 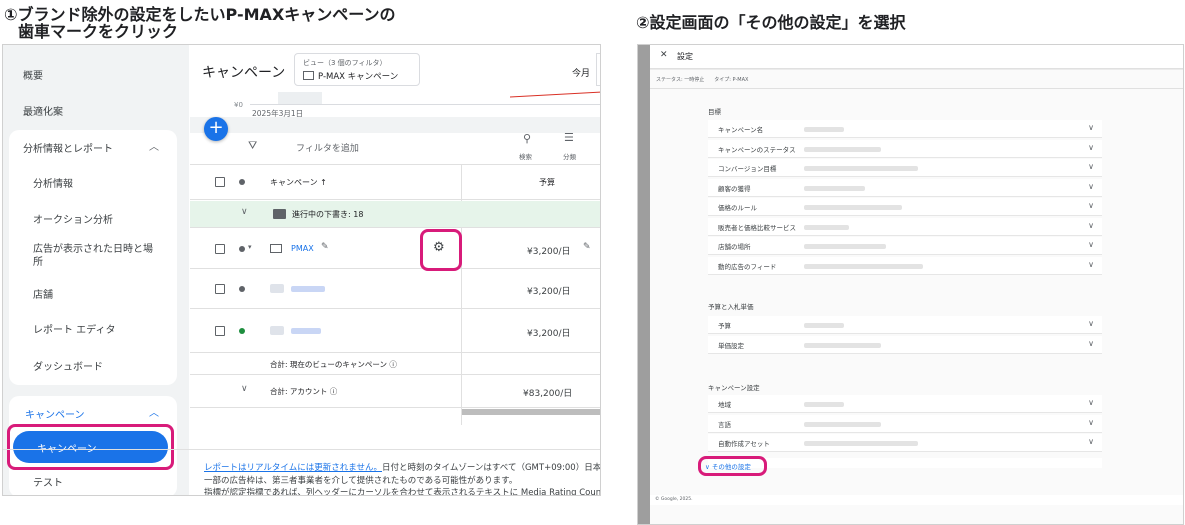 I want to click on close-icon: ✕, so click(x=664, y=55).